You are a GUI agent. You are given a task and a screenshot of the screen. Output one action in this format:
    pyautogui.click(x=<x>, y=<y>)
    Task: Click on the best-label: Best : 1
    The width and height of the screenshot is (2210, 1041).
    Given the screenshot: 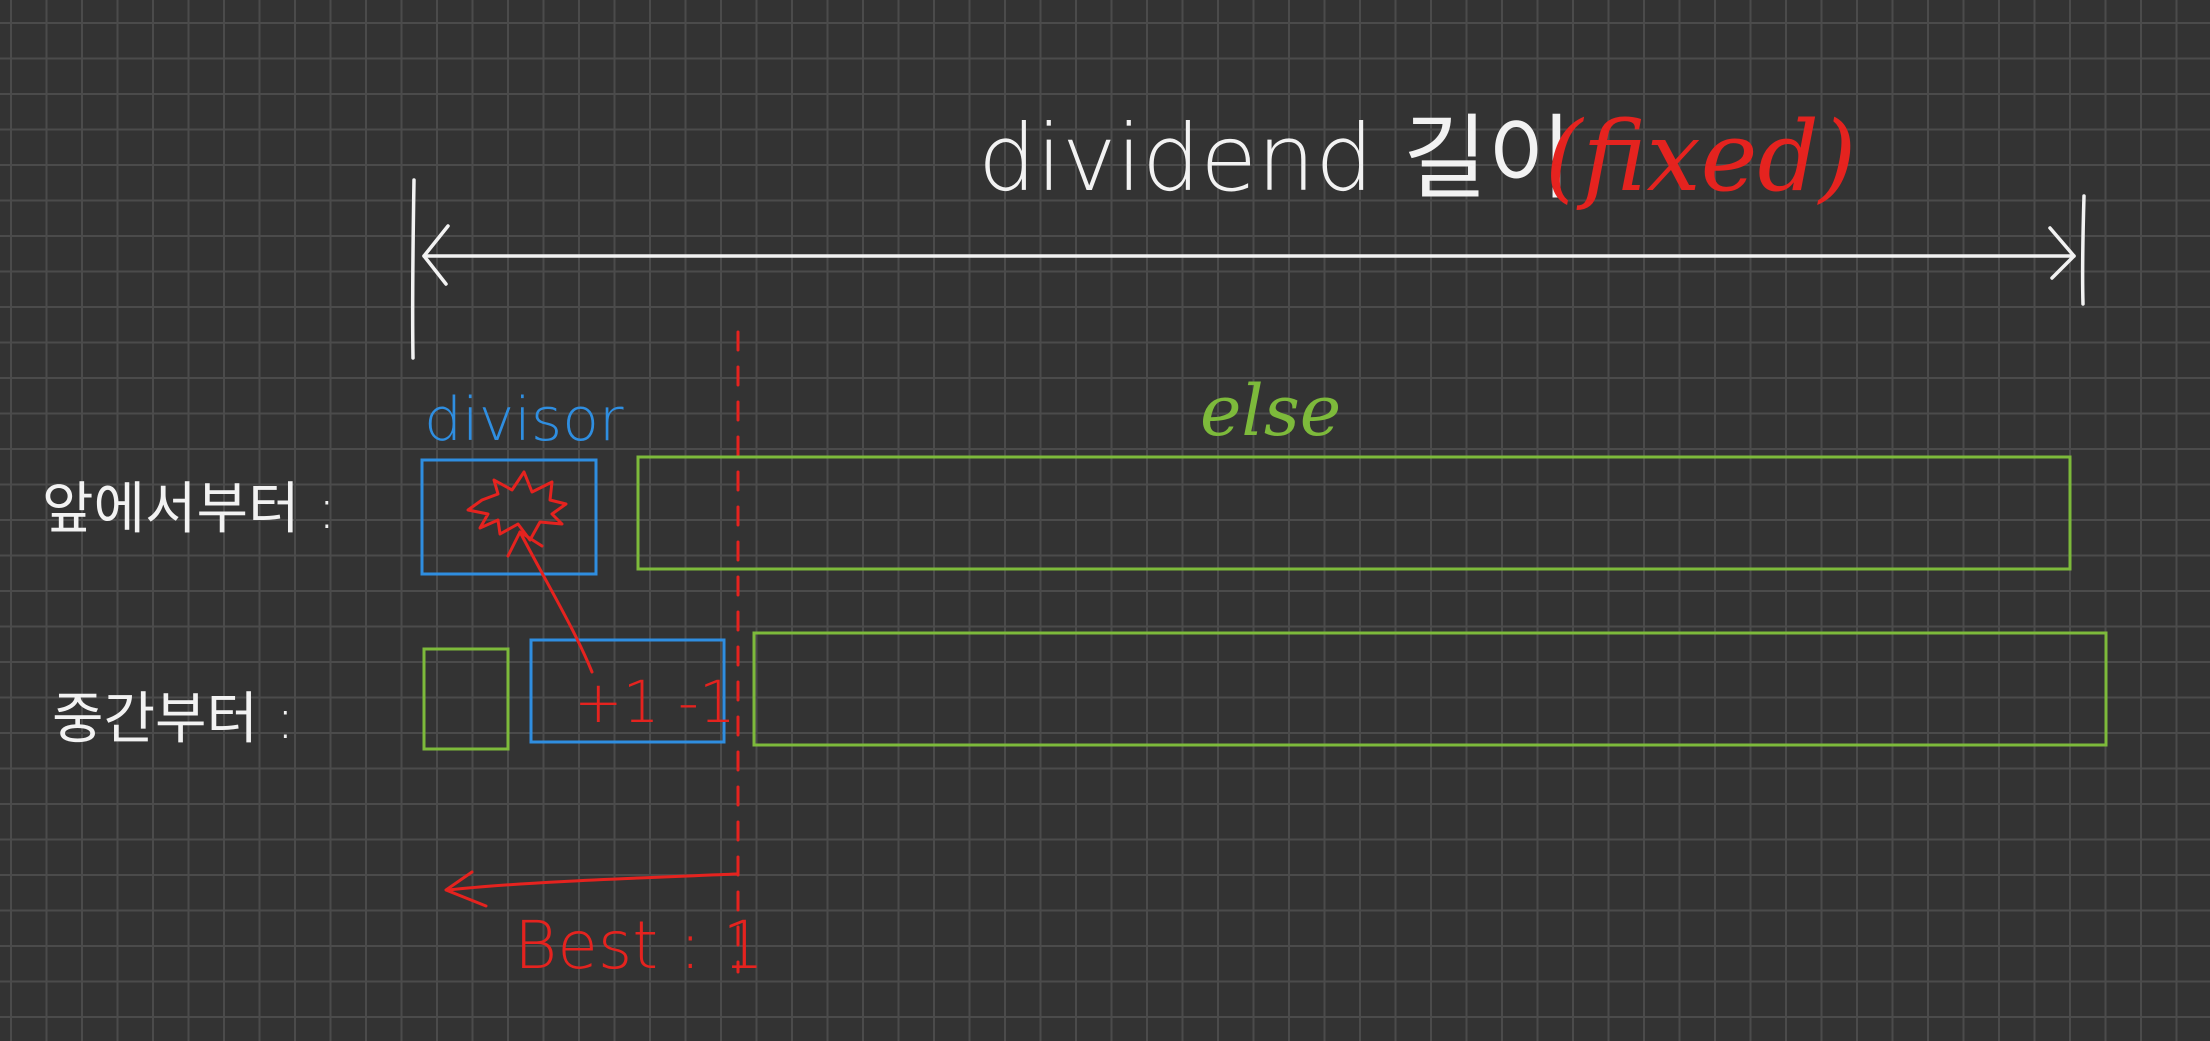 What is the action you would take?
    pyautogui.click(x=639, y=945)
    